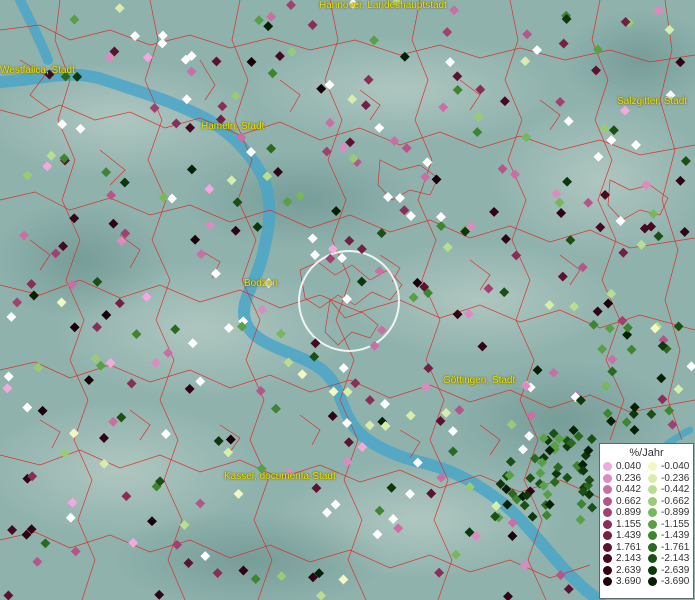 The height and width of the screenshot is (600, 695). I want to click on legend-value: -2.143, so click(675, 558).